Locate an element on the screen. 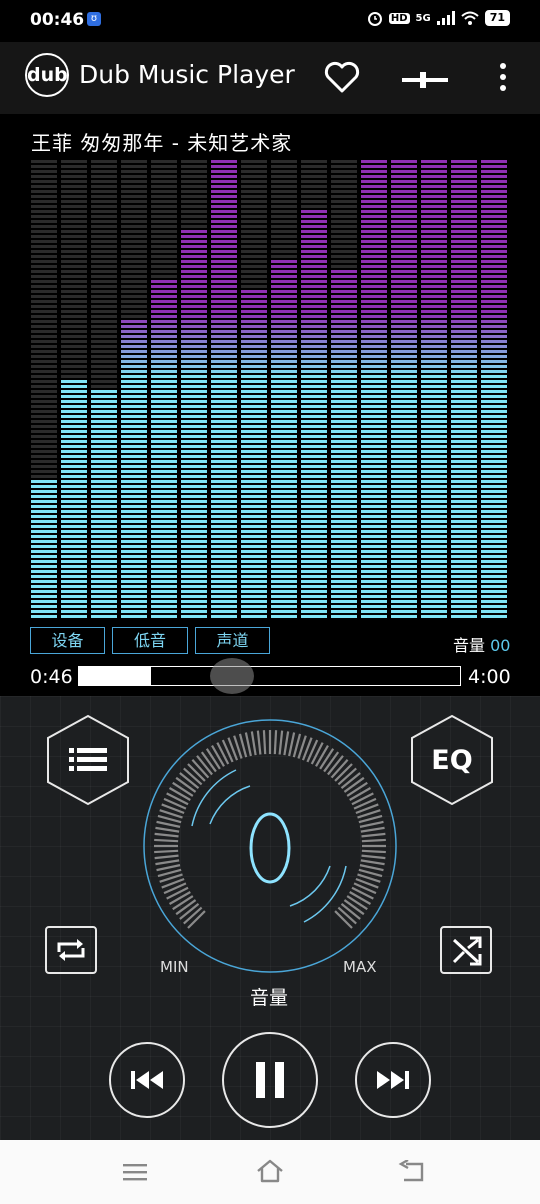  pause-button is located at coordinates (270, 1080).